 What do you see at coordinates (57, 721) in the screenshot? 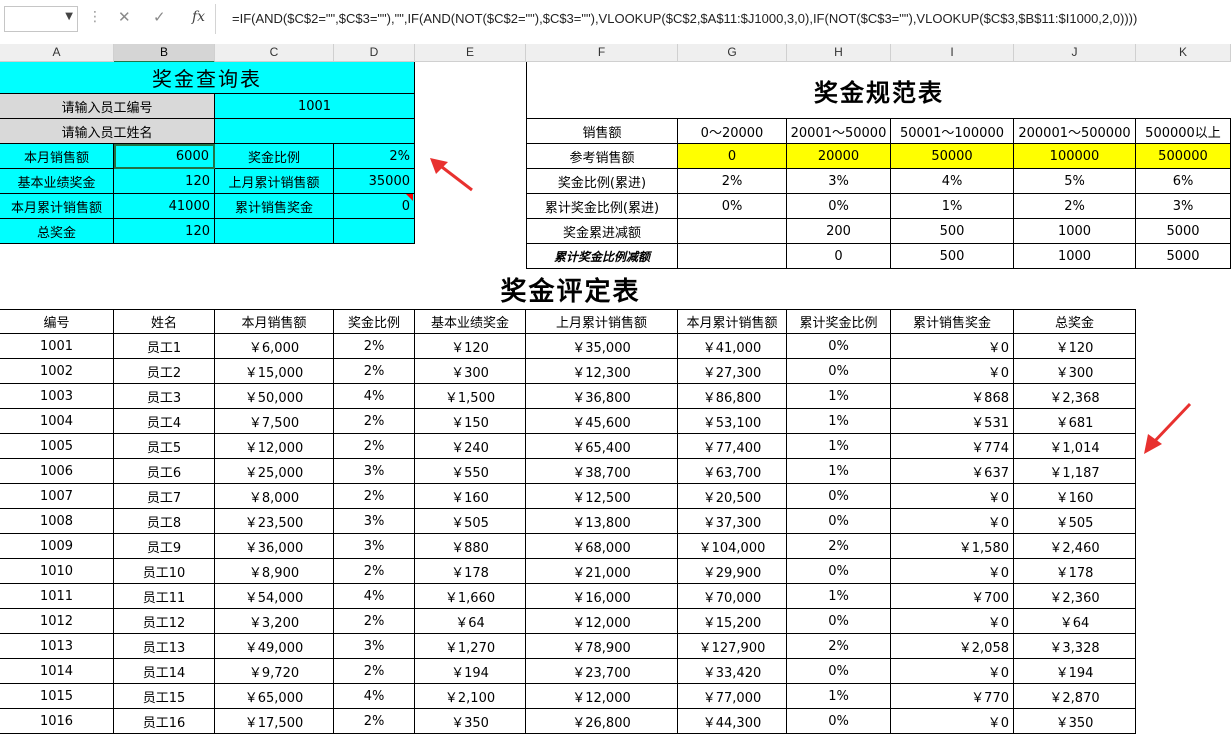
I see `eval-cell-r15c0: 1016` at bounding box center [57, 721].